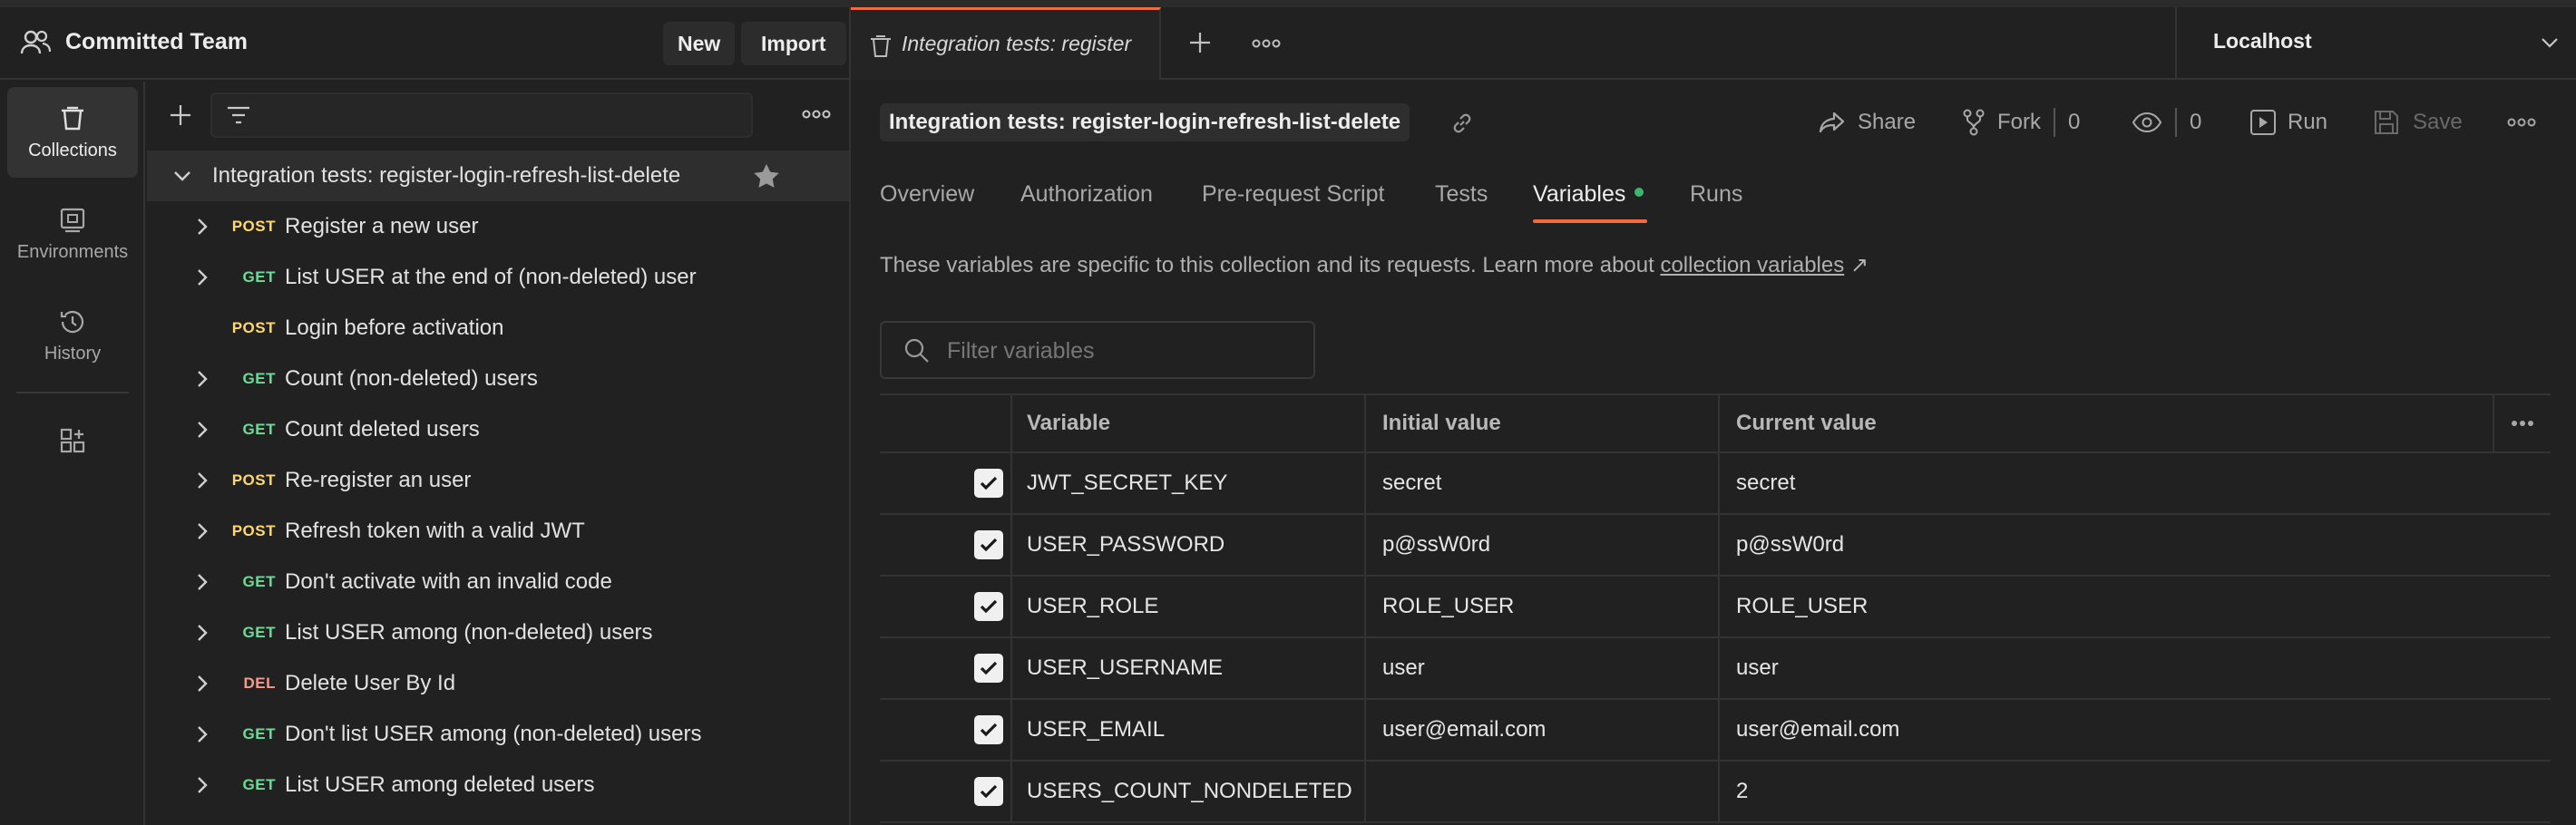 This screenshot has height=825, width=2576. I want to click on table-row: USER_USERNAME user user, so click(1715, 669).